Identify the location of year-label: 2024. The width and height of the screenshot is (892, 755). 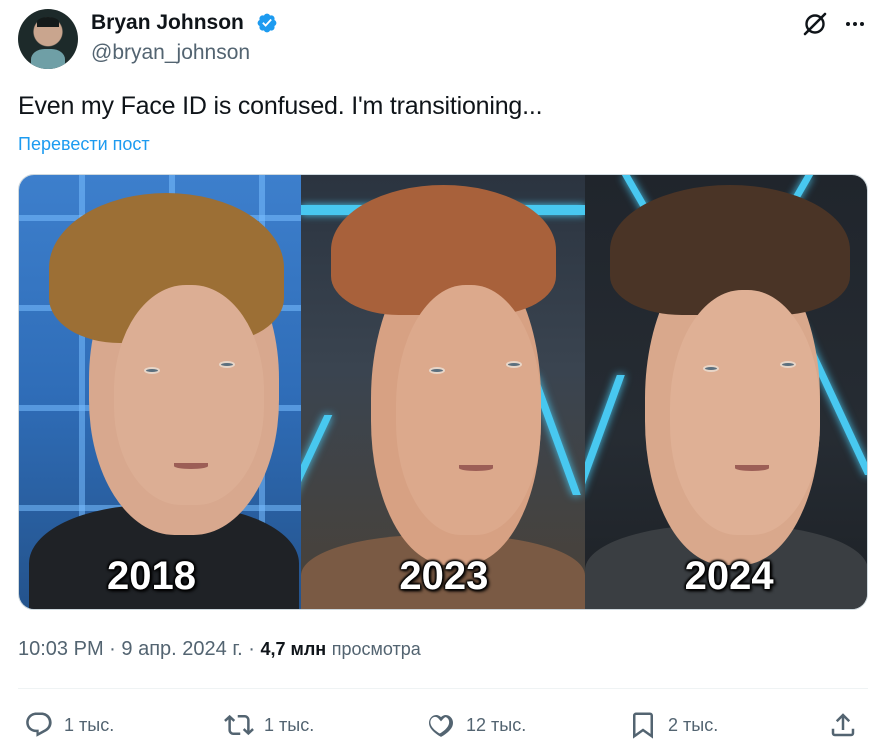
(729, 576).